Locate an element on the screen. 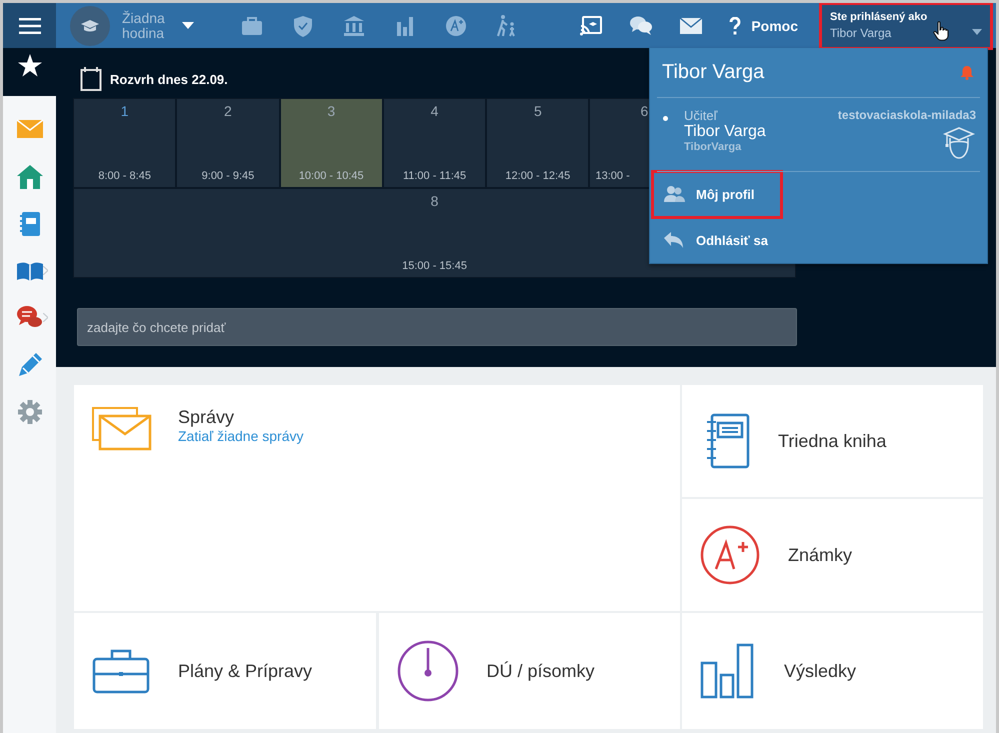 Image resolution: width=999 pixels, height=733 pixels. home-icon is located at coordinates (30, 176).